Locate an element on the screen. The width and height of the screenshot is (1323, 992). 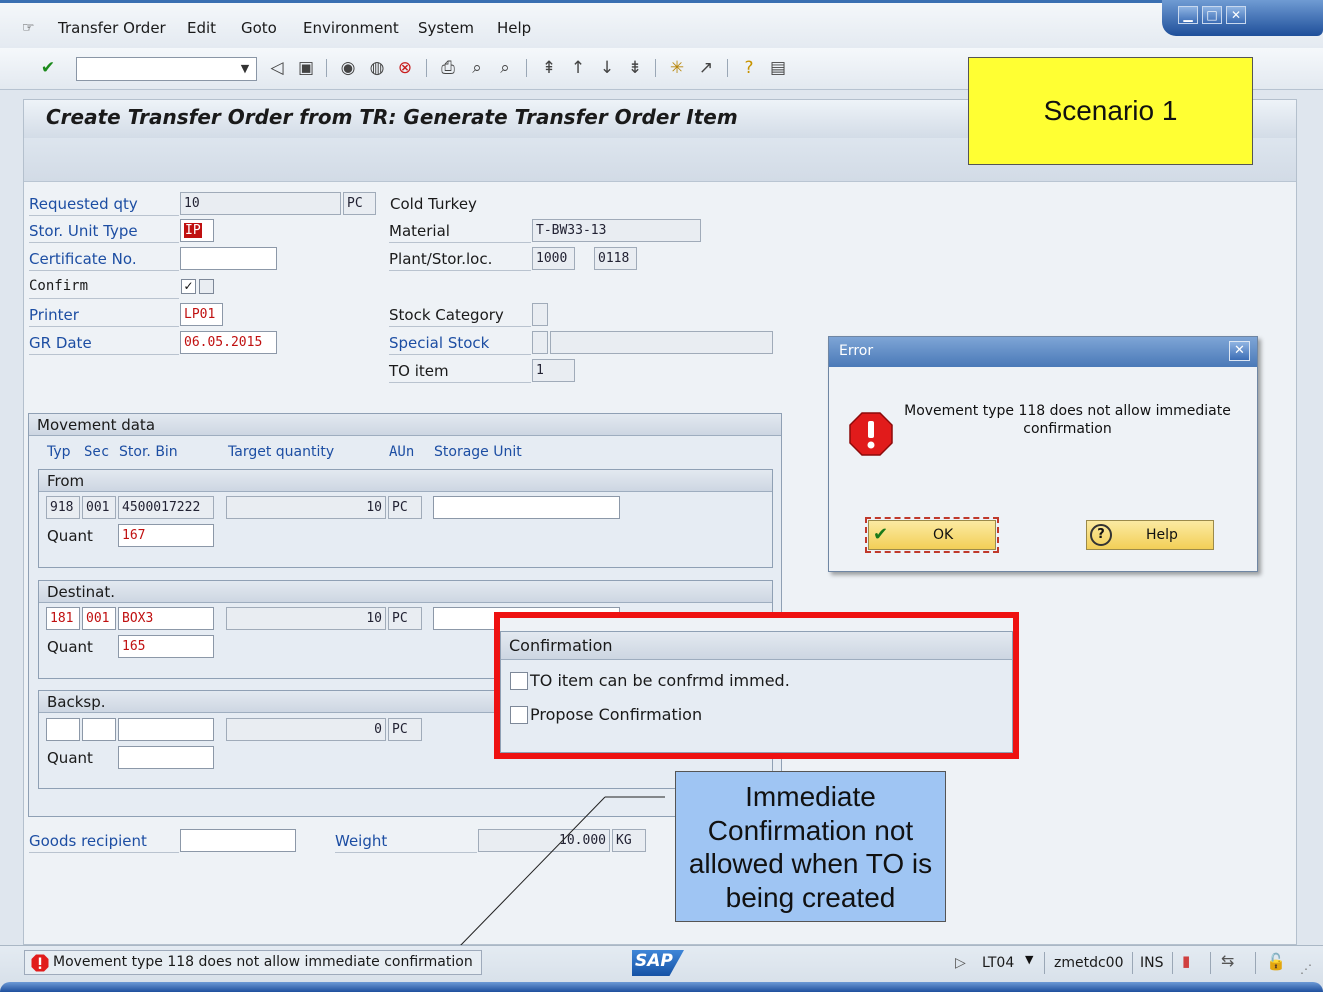
command-field is located at coordinates (166, 69).